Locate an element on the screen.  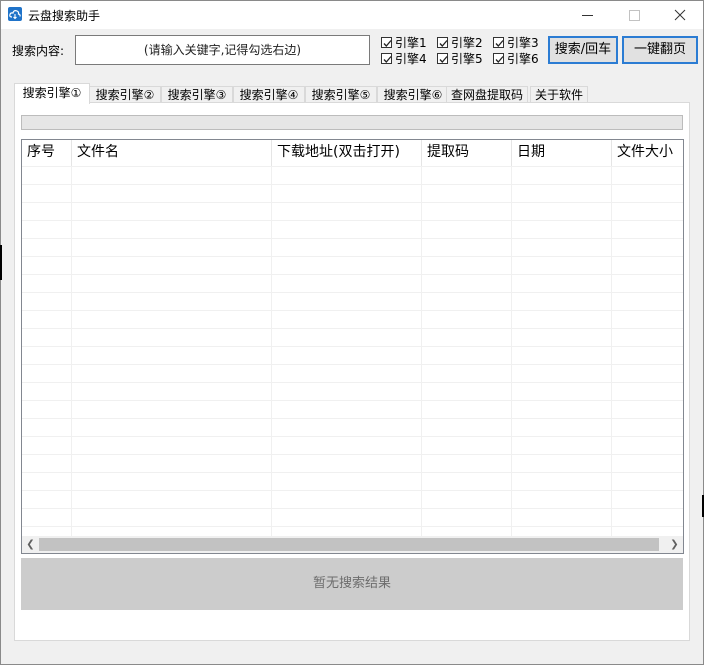
horizontal-scrollbar: ❮ ❯ is located at coordinates (352, 544).